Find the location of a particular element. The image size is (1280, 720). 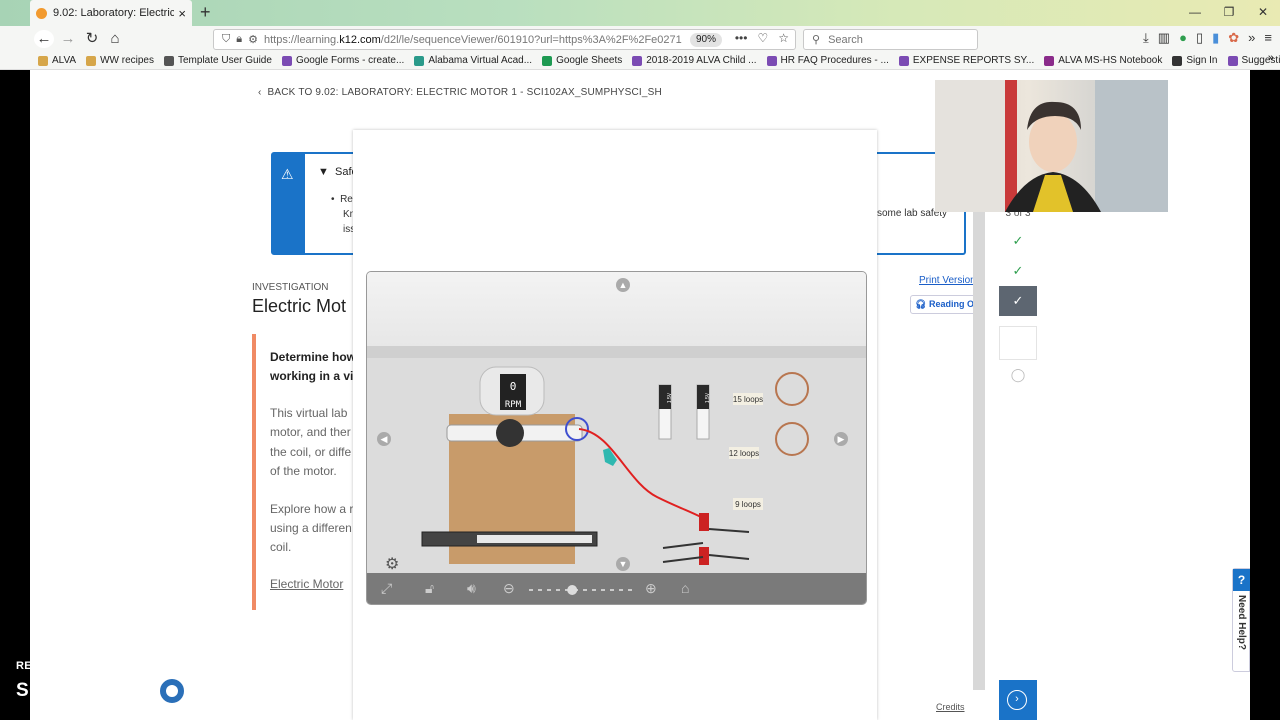

browser-tab: 9.02: Laboratory: Electric Moto × is located at coordinates (111, 13).